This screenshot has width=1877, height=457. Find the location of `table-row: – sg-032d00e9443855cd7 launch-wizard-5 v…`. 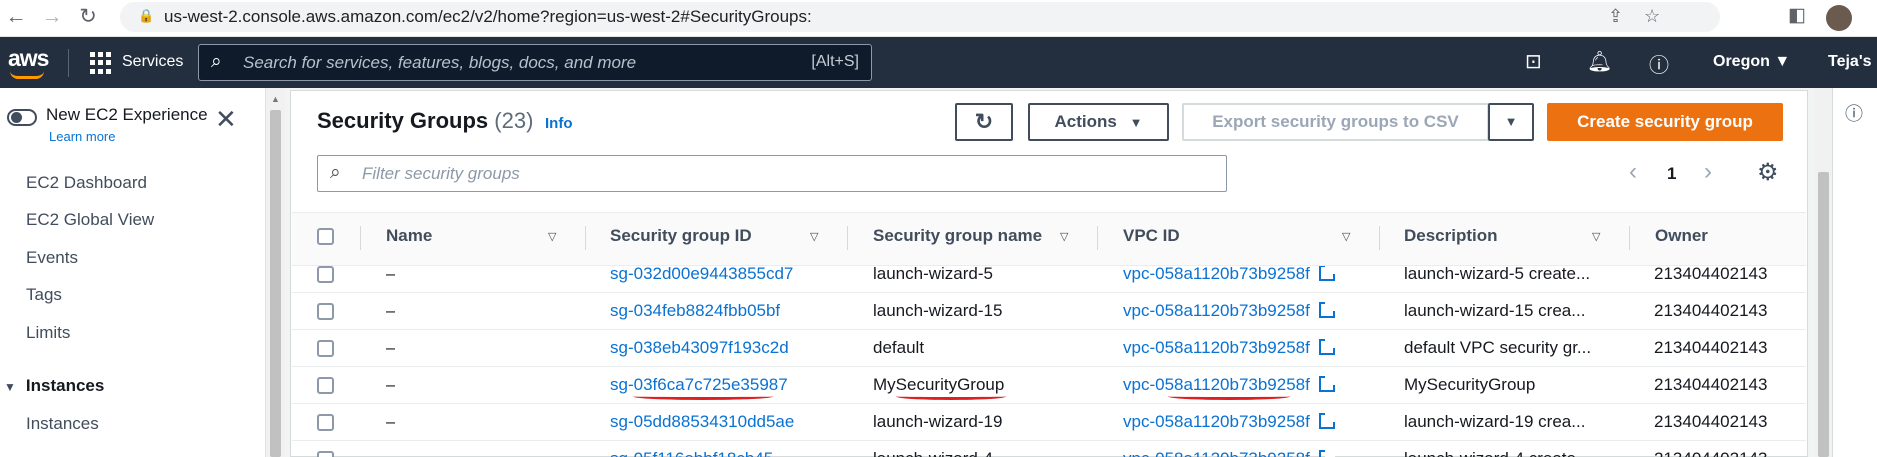

table-row: – sg-032d00e9443855cd7 launch-wizard-5 v… is located at coordinates (1049, 279).